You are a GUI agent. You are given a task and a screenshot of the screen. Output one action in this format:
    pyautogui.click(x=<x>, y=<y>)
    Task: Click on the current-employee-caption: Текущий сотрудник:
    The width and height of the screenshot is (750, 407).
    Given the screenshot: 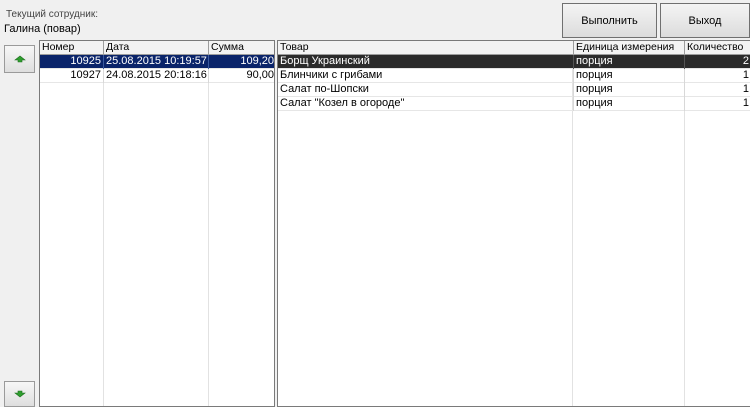 What is the action you would take?
    pyautogui.click(x=52, y=14)
    